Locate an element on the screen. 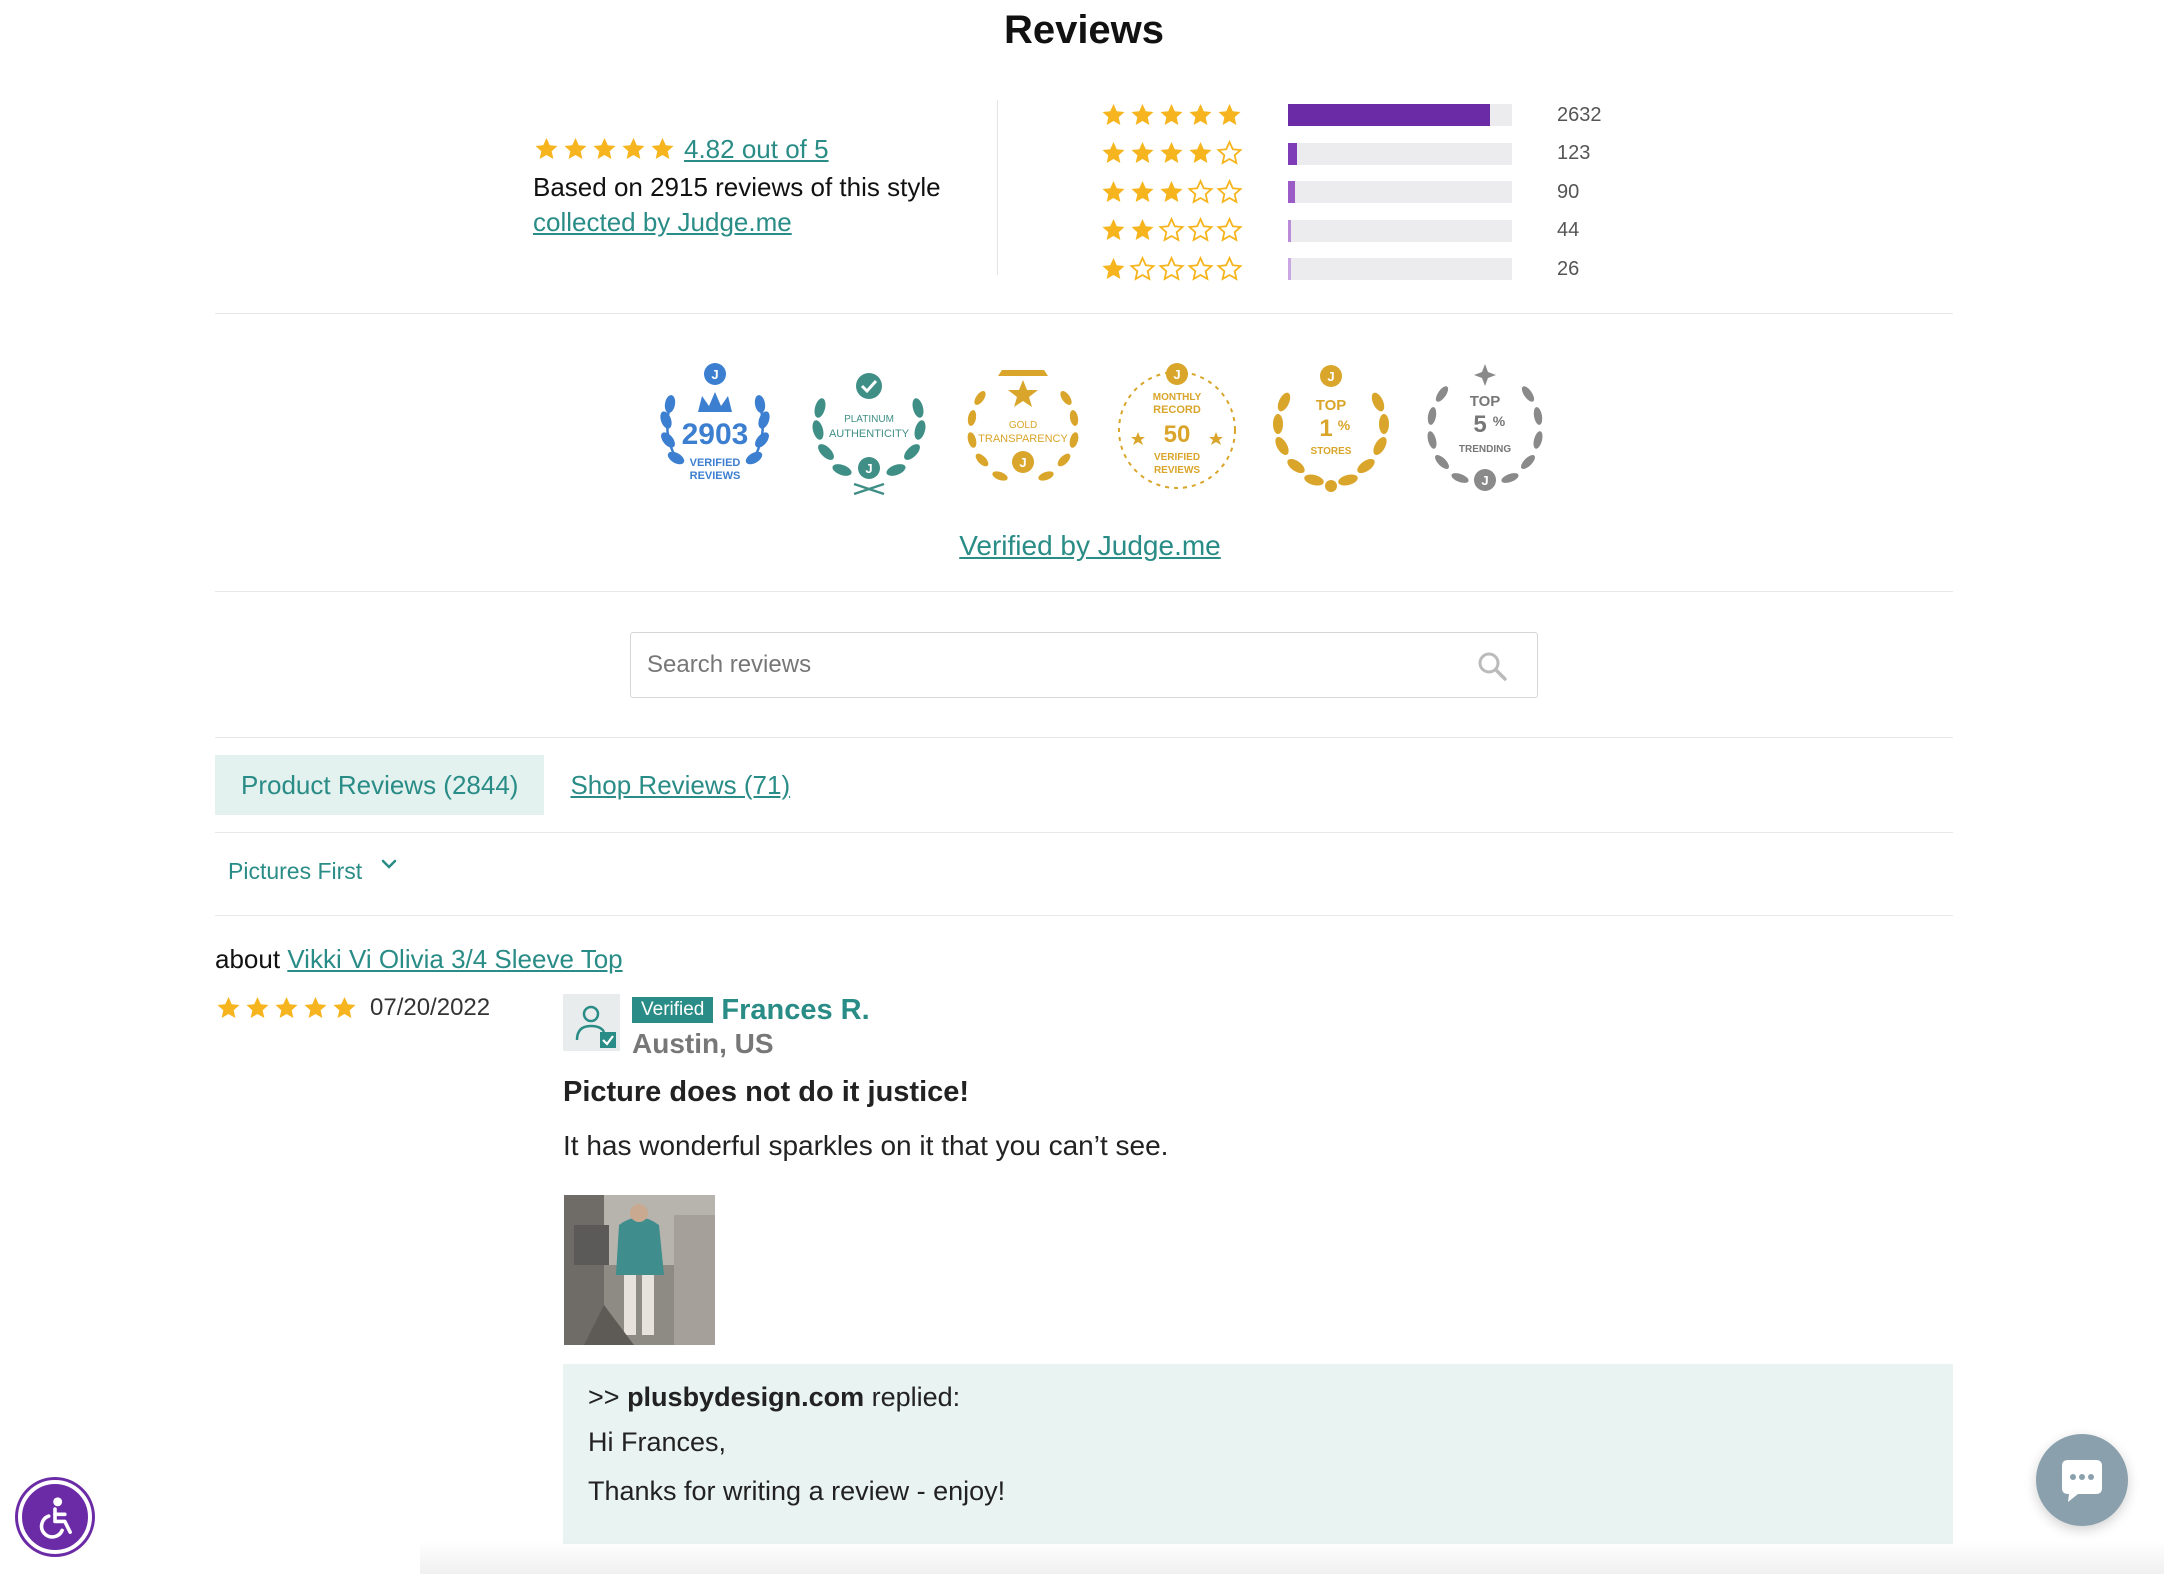 This screenshot has width=2164, height=1574. svg-text: REVIEWS is located at coordinates (715, 476).